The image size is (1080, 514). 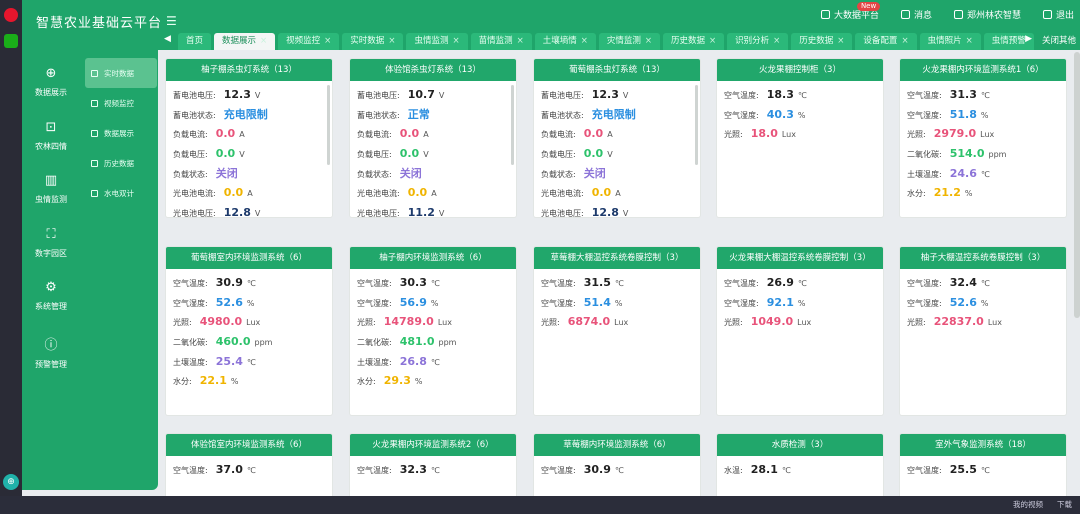 What do you see at coordinates (171, 21) in the screenshot?
I see `menu-toggle-icon: ☰` at bounding box center [171, 21].